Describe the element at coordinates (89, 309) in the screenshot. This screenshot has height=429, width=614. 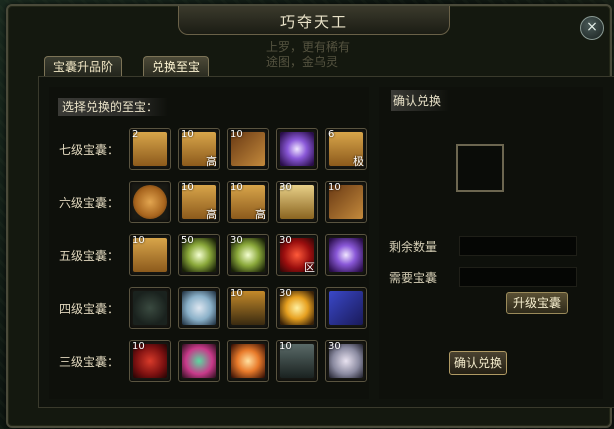
I see `row-tier-label: 四级宝囊：` at that location.